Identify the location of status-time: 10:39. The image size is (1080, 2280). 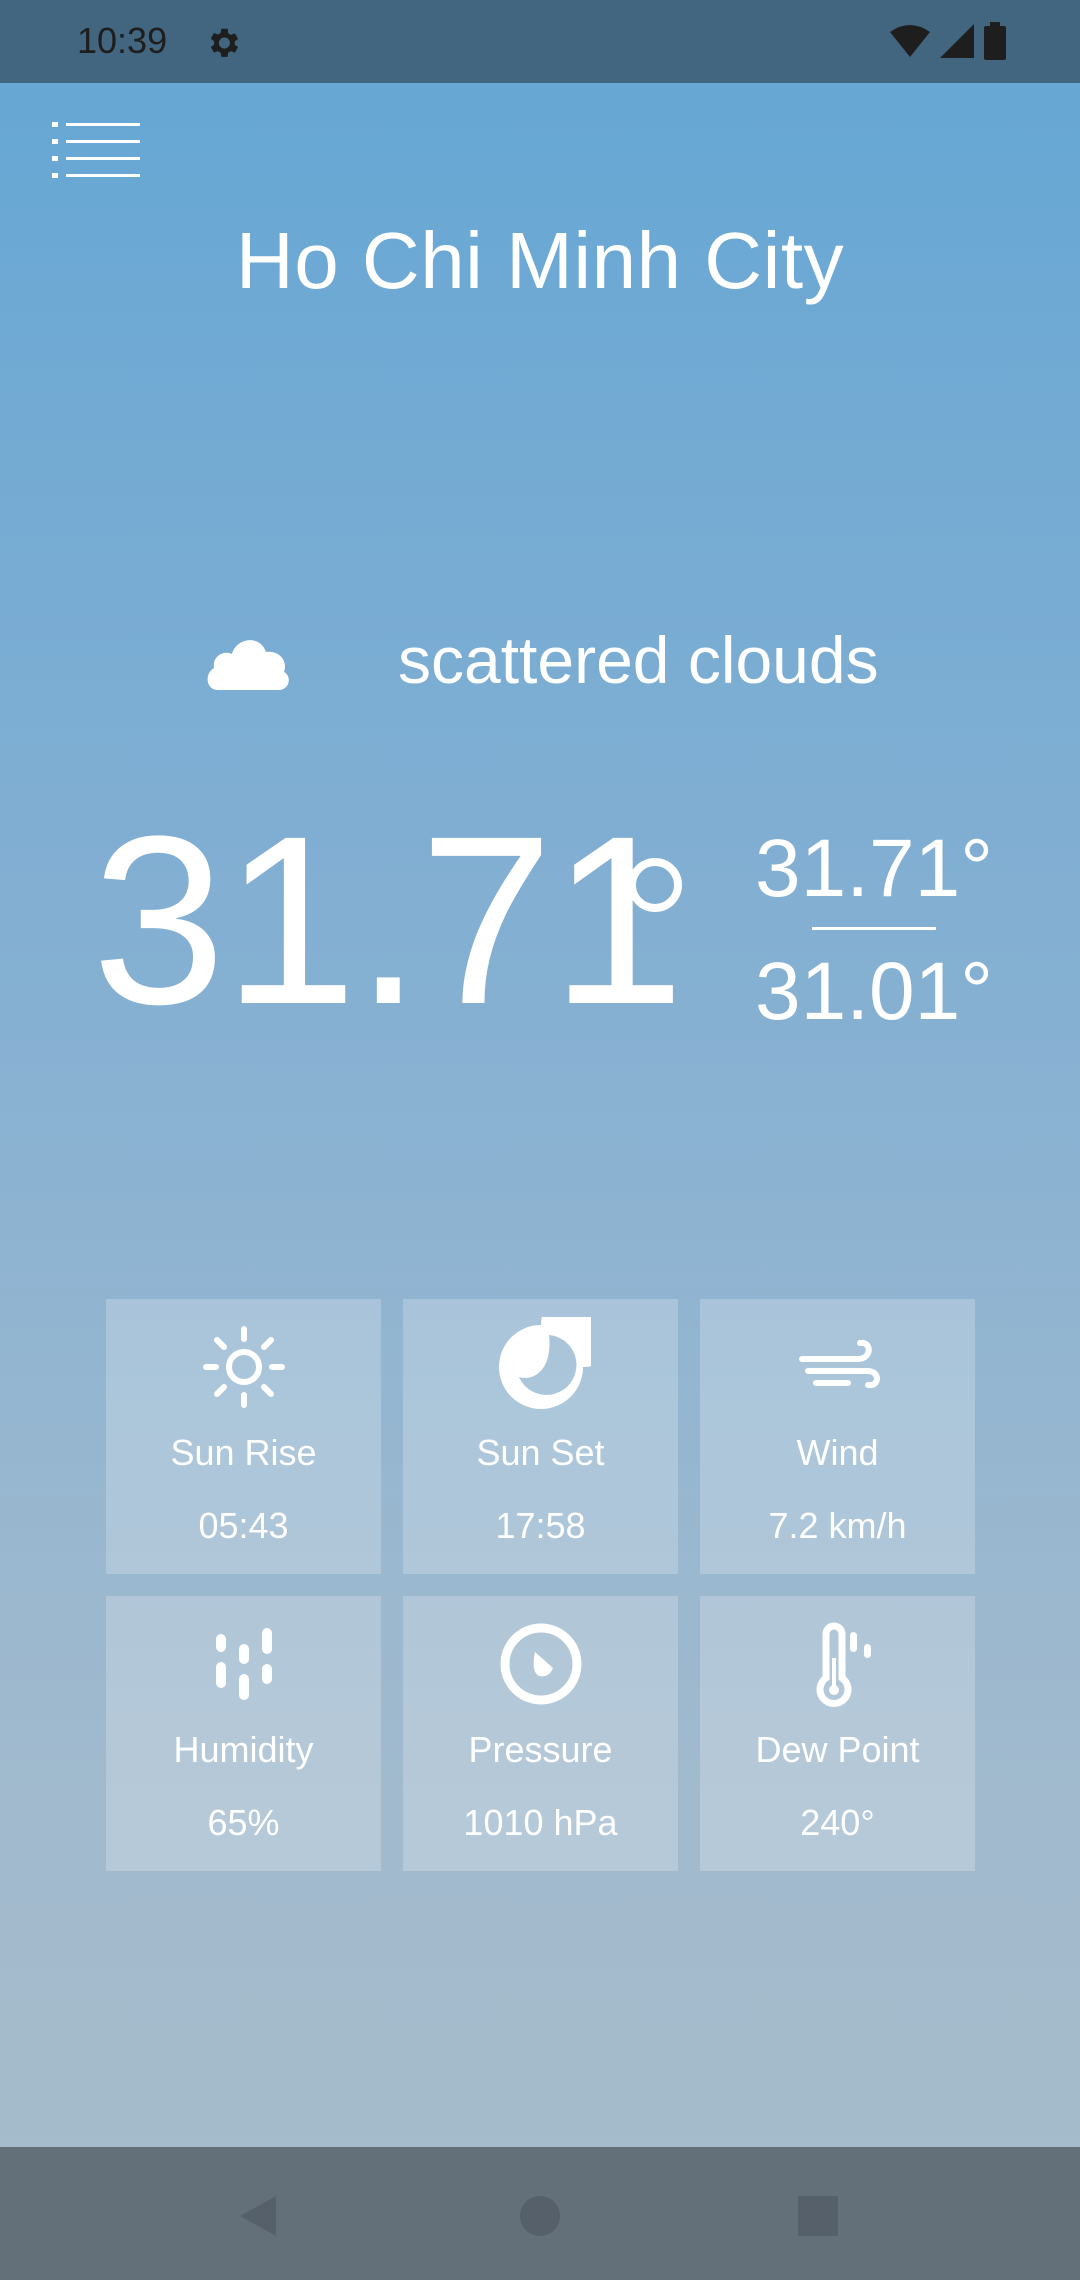
(122, 40).